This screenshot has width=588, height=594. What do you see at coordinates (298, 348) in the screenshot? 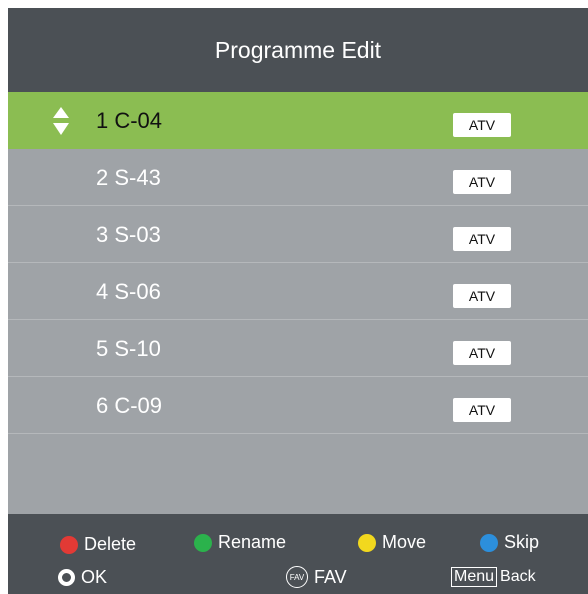
I see `programme-row: 5 S-10 ATV` at bounding box center [298, 348].